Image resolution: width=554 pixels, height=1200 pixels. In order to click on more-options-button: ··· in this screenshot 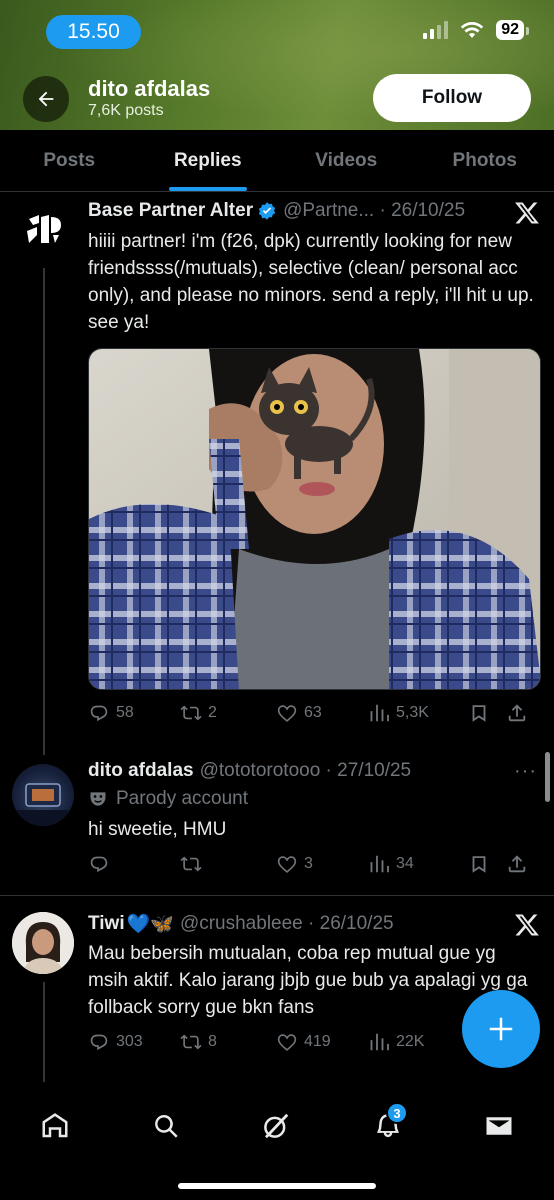, I will do `click(525, 771)`.